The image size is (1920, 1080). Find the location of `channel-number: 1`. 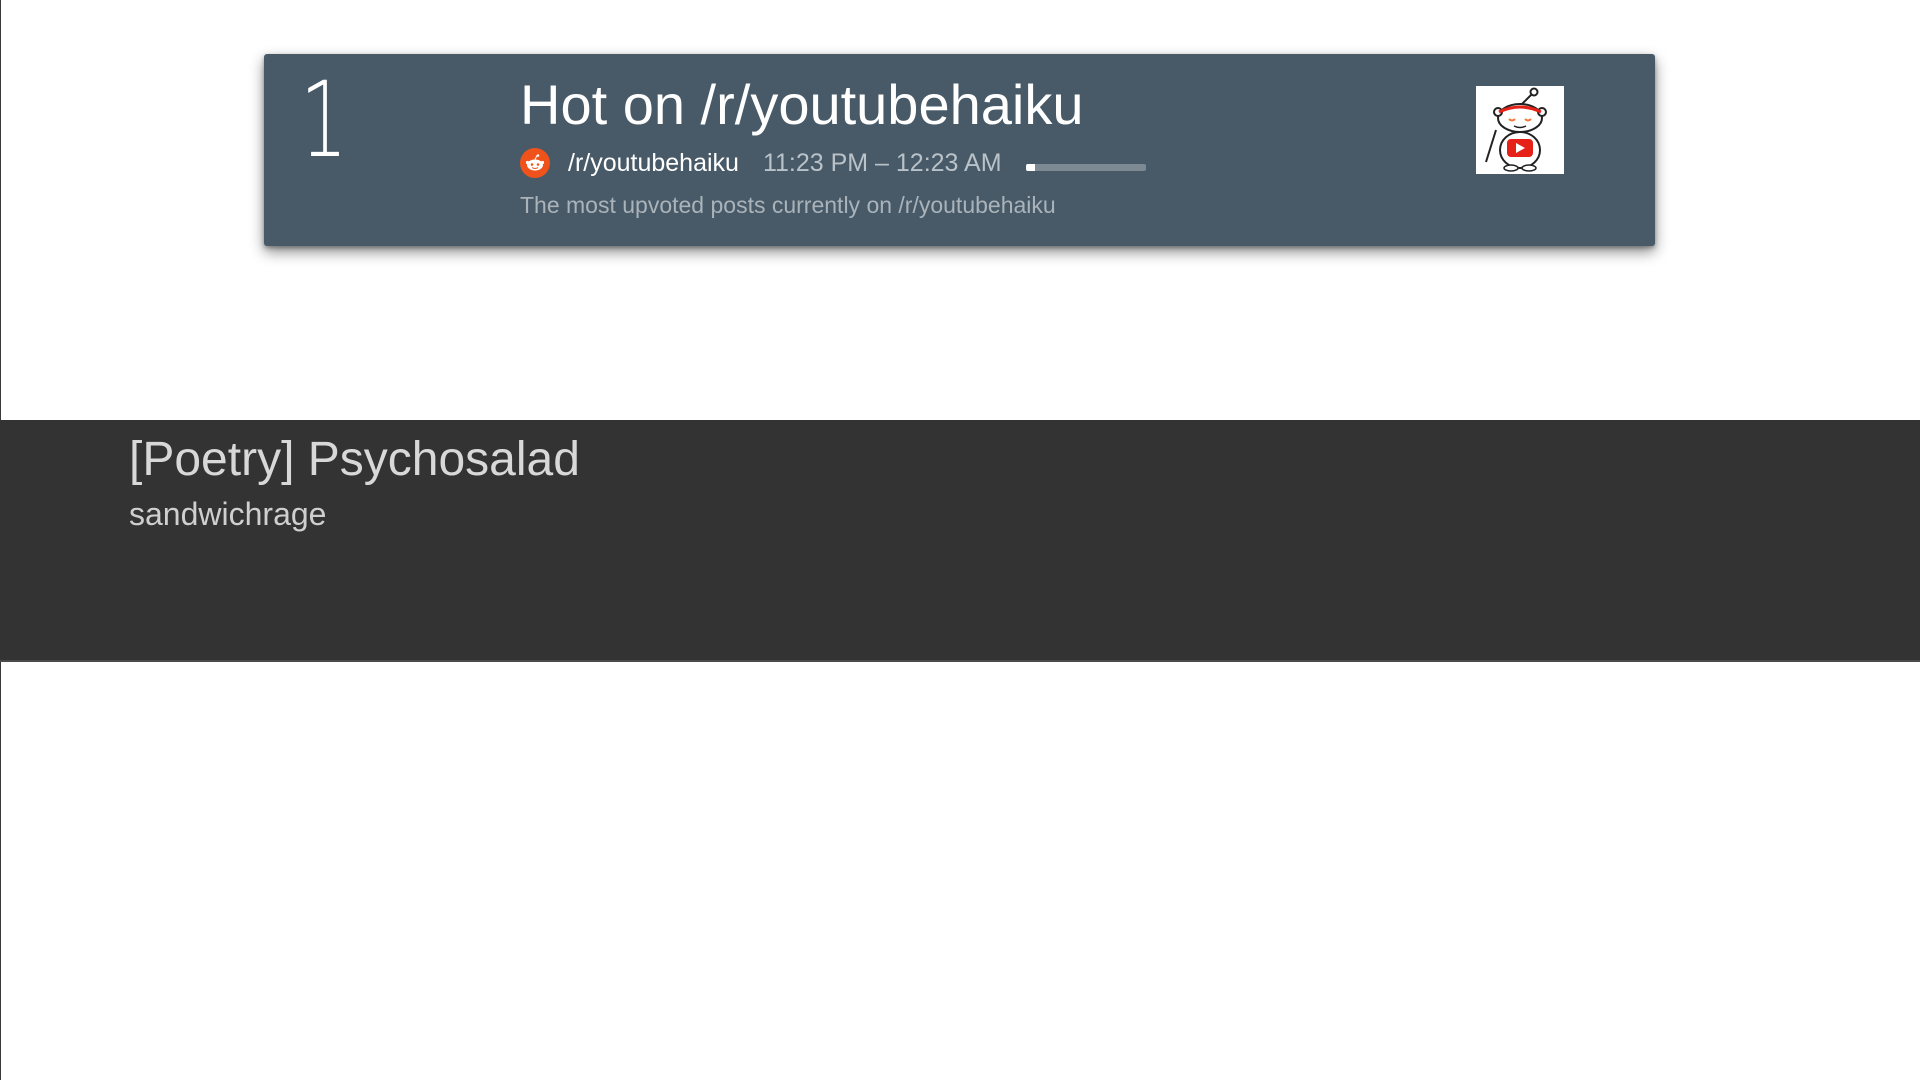

channel-number: 1 is located at coordinates (324, 120).